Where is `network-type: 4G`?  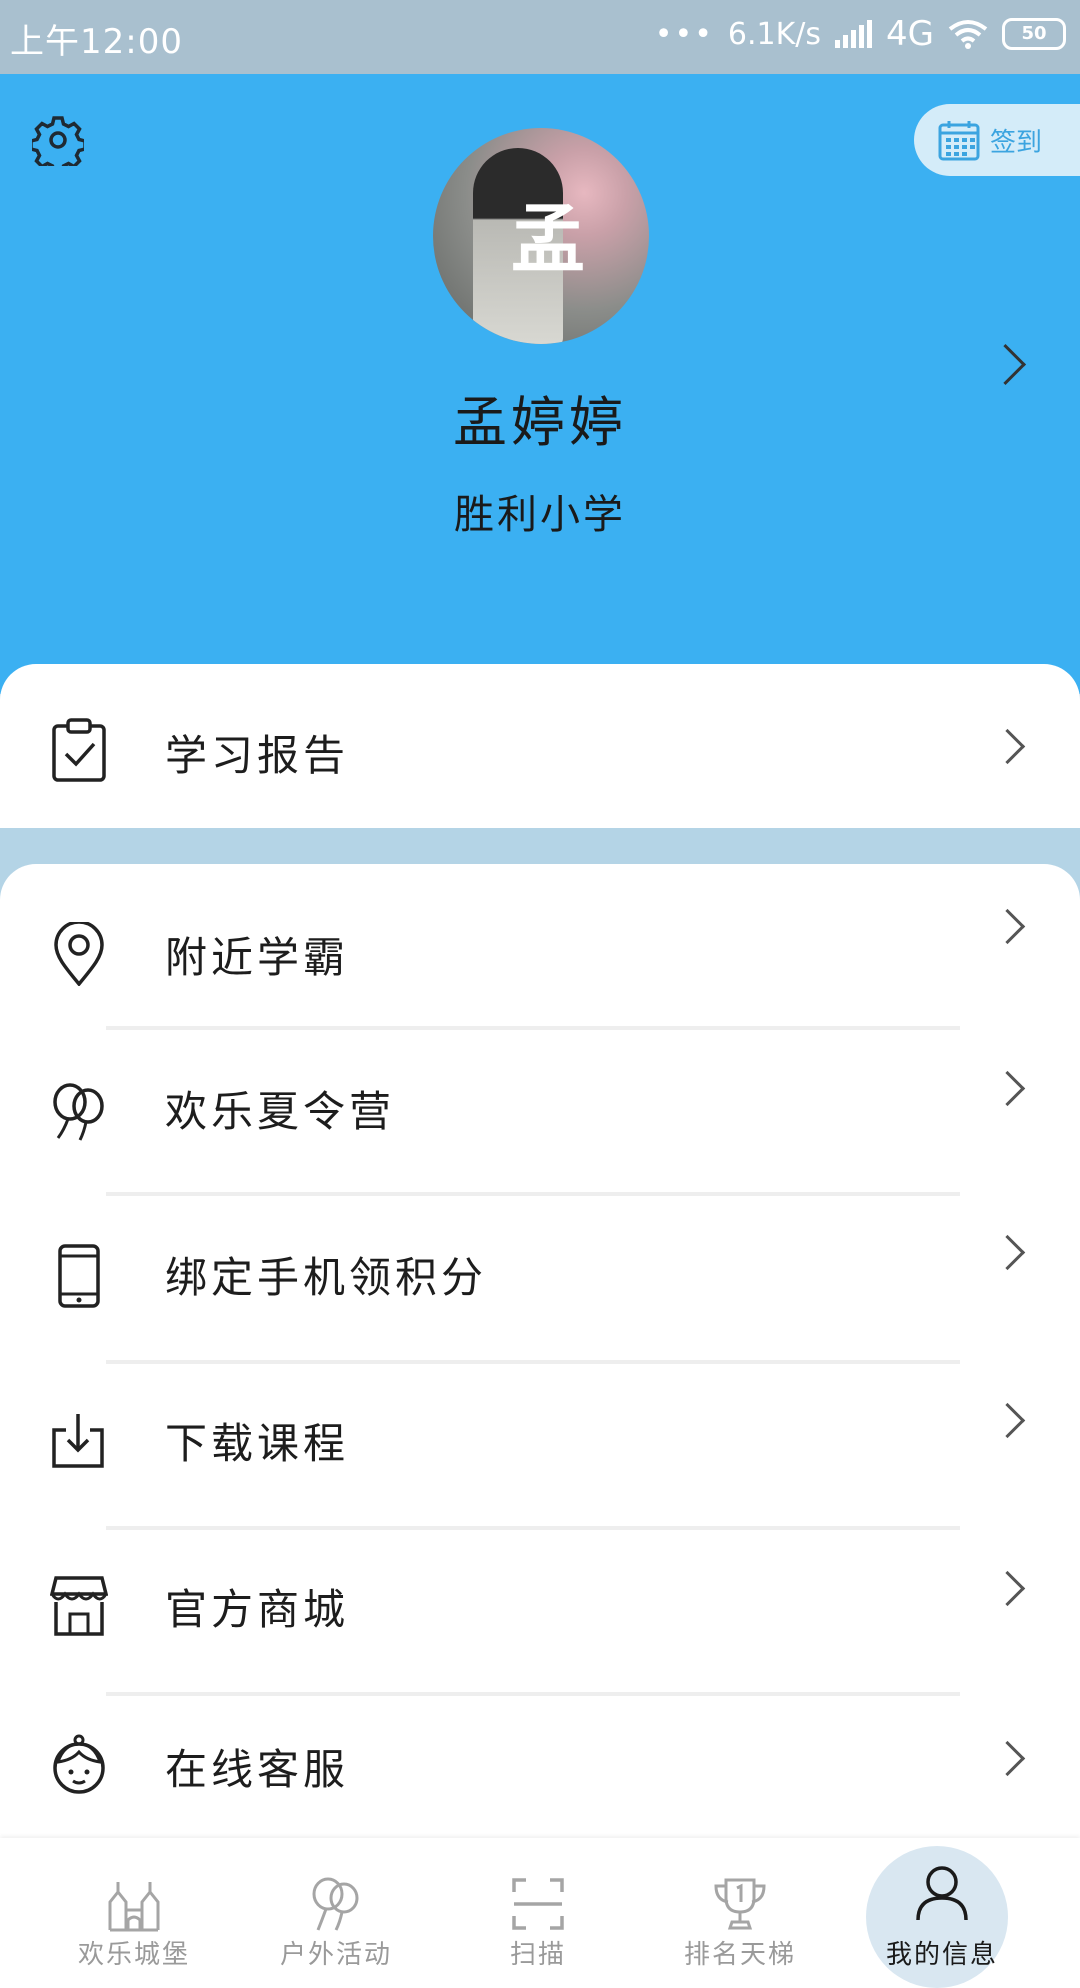 network-type: 4G is located at coordinates (910, 34).